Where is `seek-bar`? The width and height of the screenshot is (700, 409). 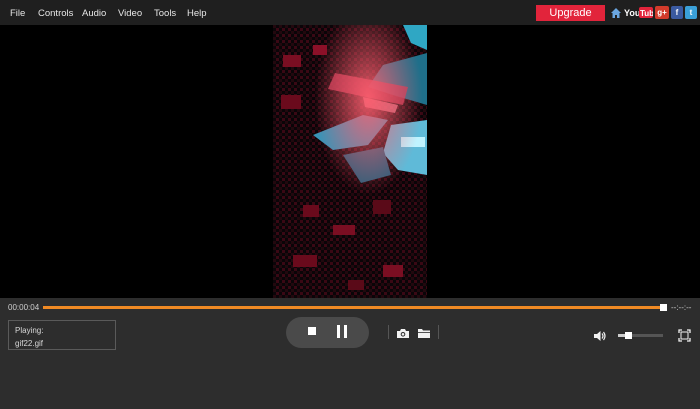 seek-bar is located at coordinates (355, 307).